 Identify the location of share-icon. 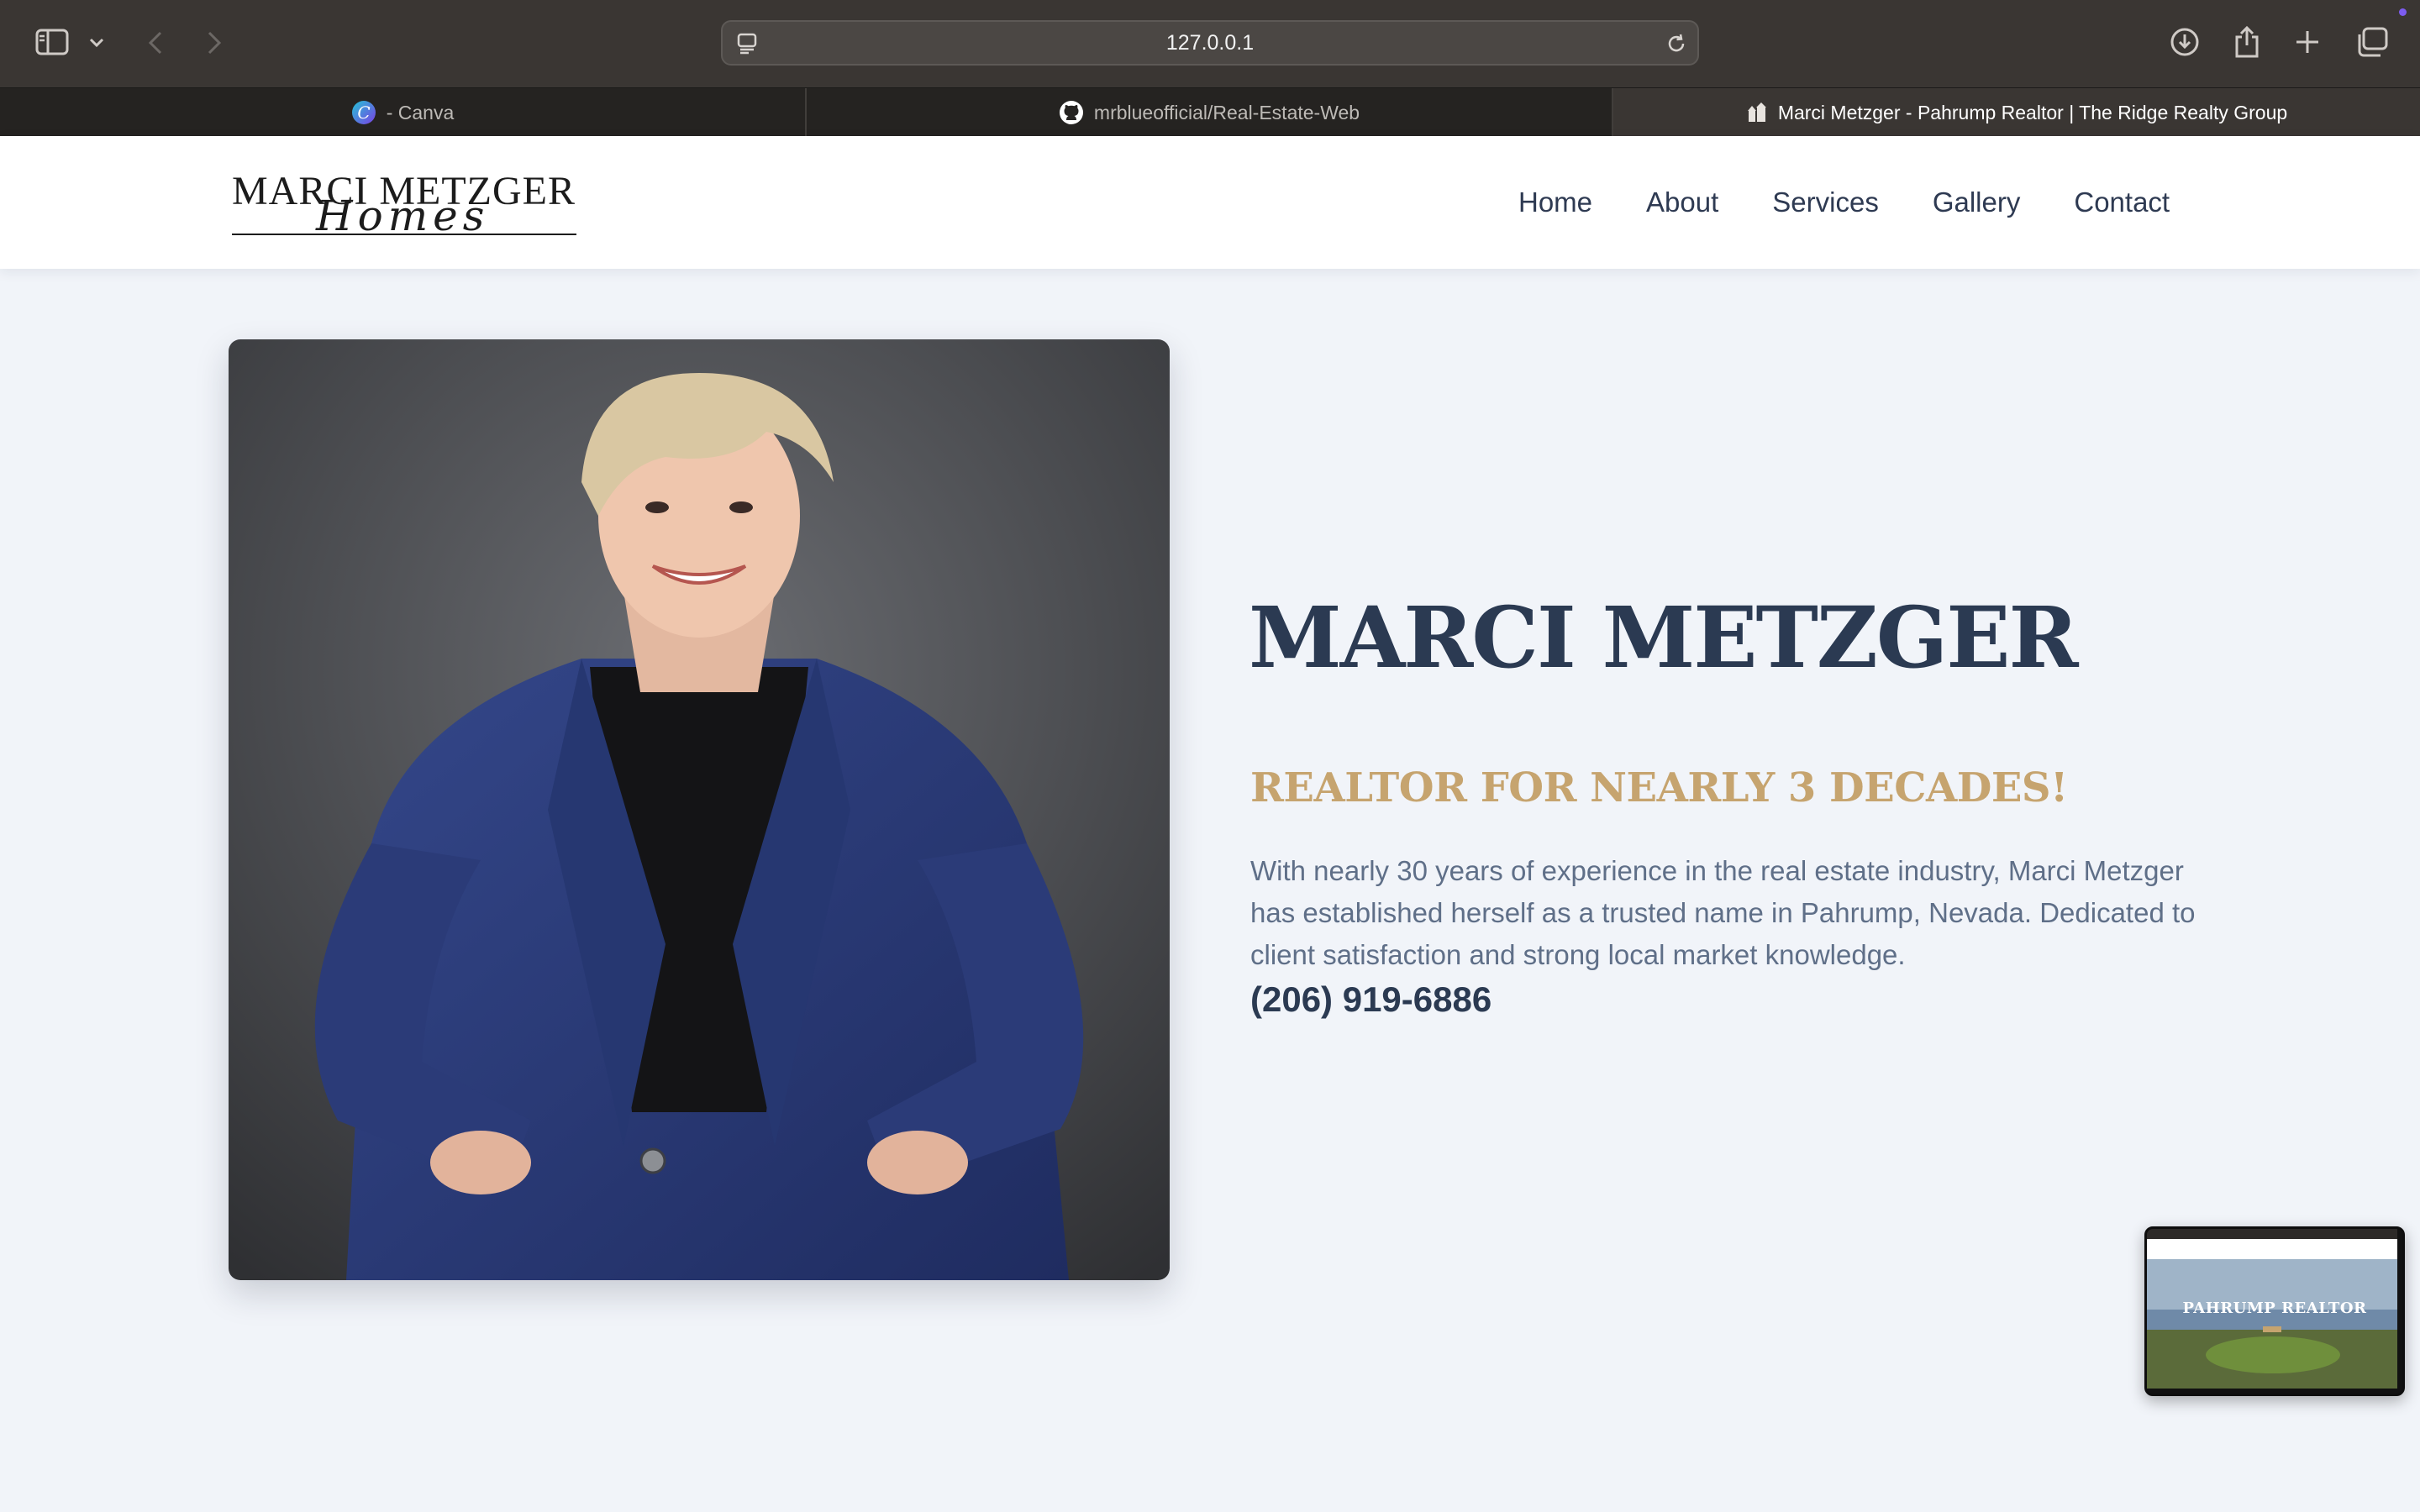
(2247, 42).